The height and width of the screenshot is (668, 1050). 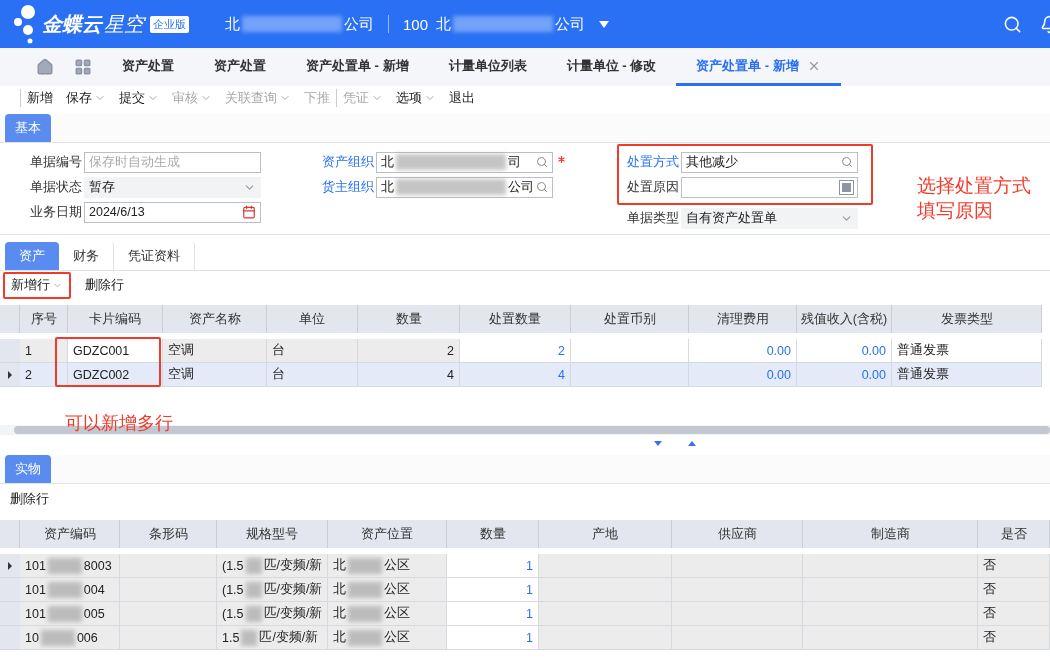 What do you see at coordinates (493, 534) in the screenshot?
I see `column-header: 数量` at bounding box center [493, 534].